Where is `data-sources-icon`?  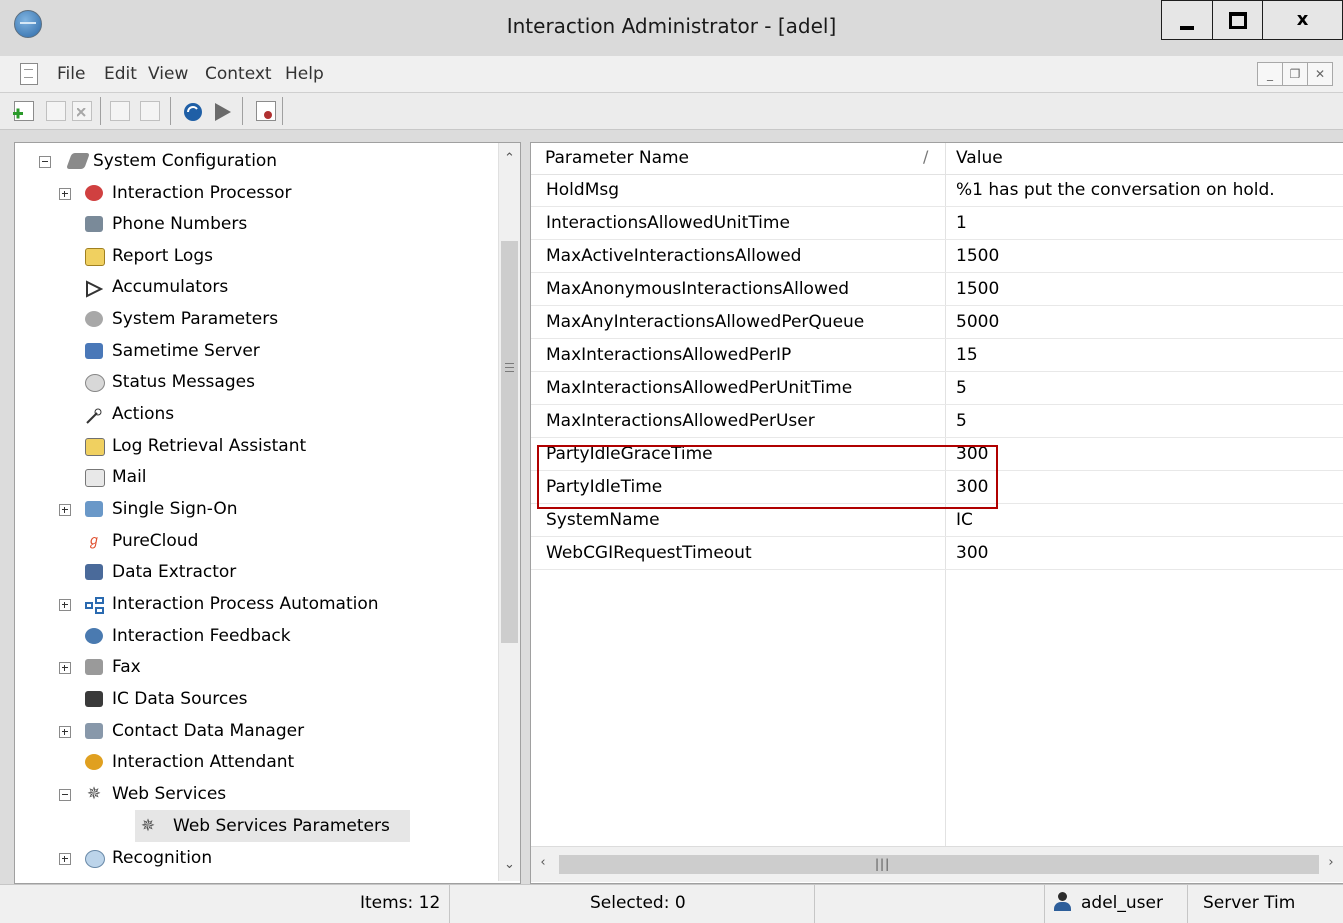 data-sources-icon is located at coordinates (94, 699).